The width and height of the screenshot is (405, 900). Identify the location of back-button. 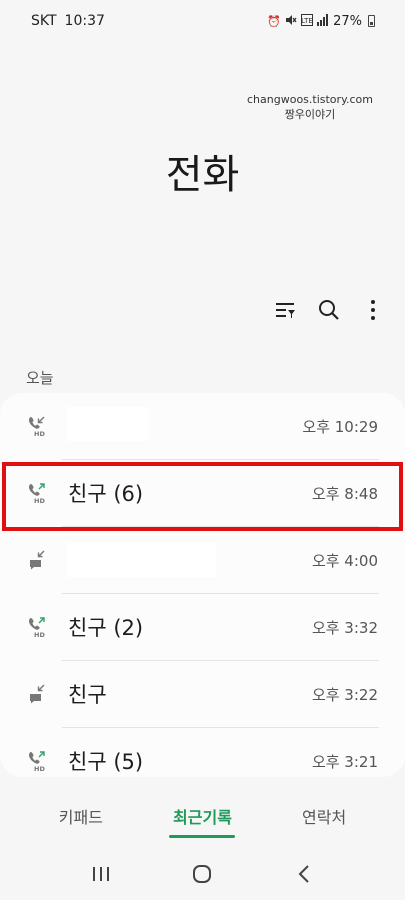
(304, 874).